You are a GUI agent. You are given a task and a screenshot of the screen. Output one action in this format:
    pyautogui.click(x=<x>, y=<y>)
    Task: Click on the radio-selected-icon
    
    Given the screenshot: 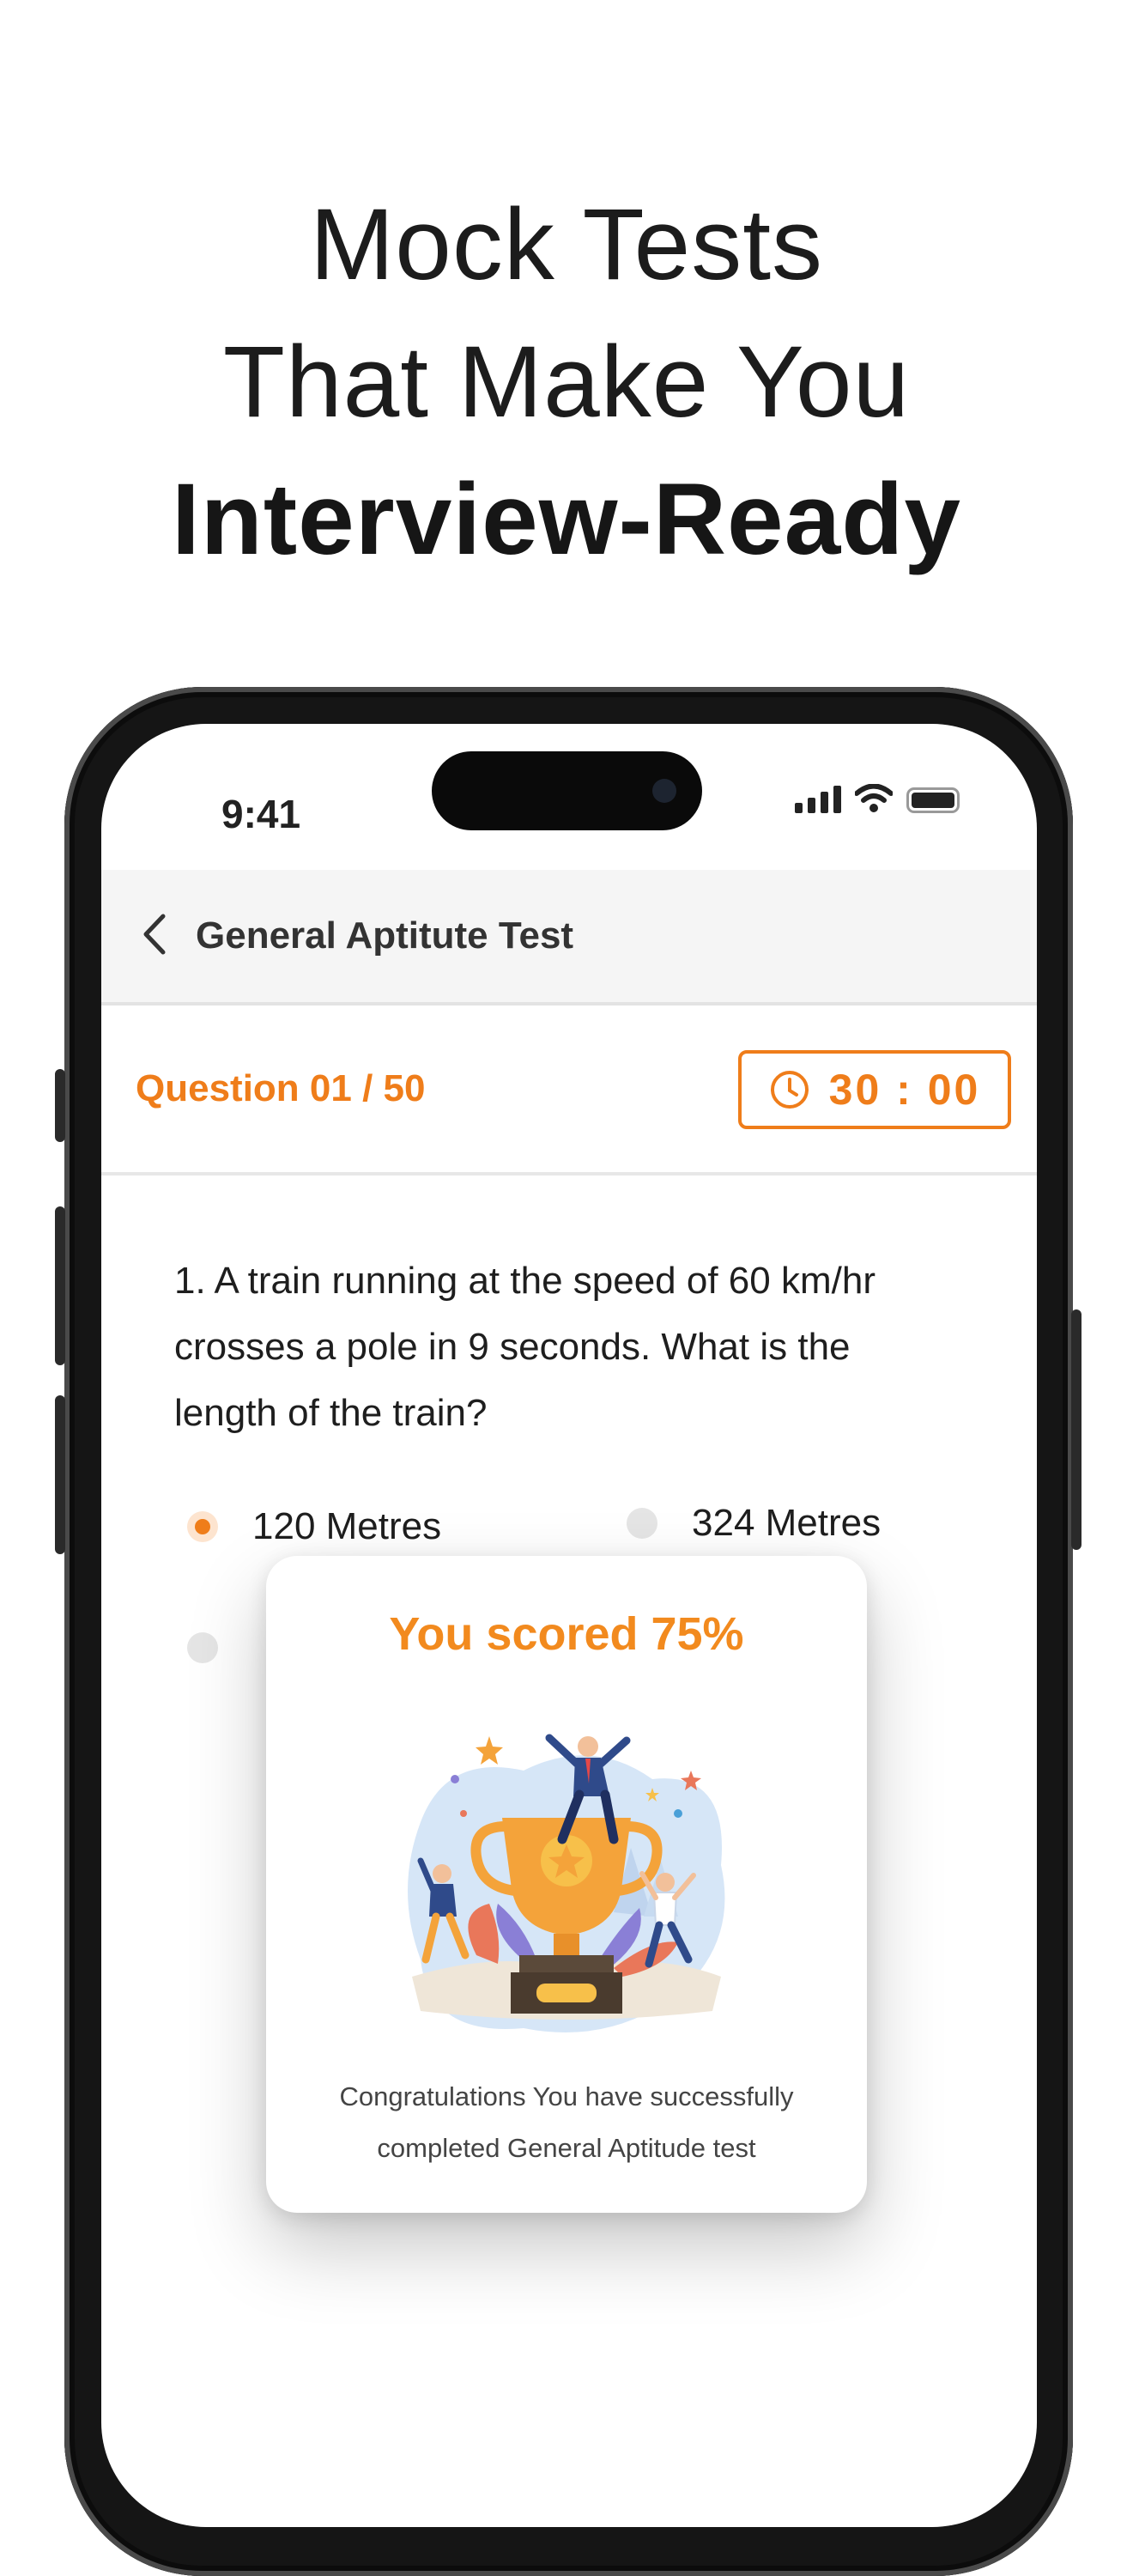 What is the action you would take?
    pyautogui.click(x=202, y=1526)
    